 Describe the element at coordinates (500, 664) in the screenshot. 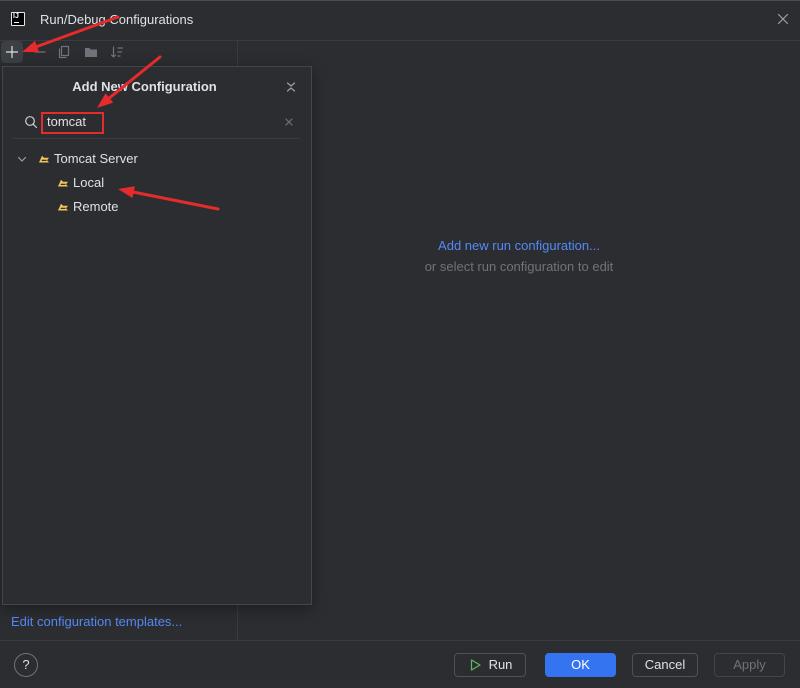

I see `run-button-label: Run` at that location.